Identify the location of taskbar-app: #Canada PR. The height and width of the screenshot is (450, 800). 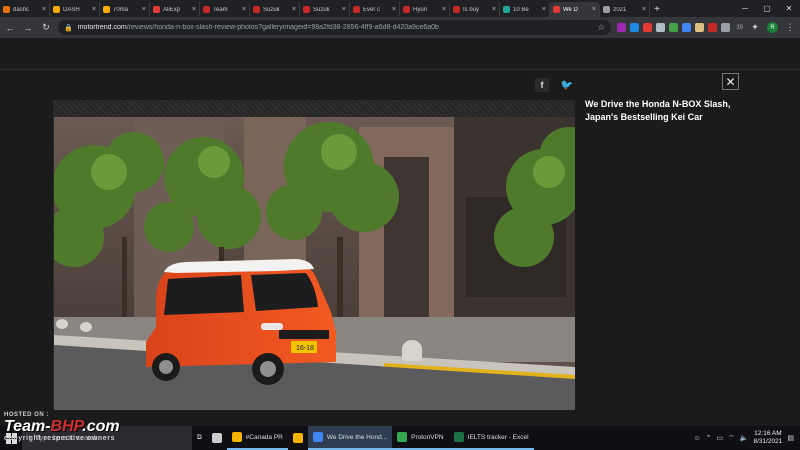
(257, 438).